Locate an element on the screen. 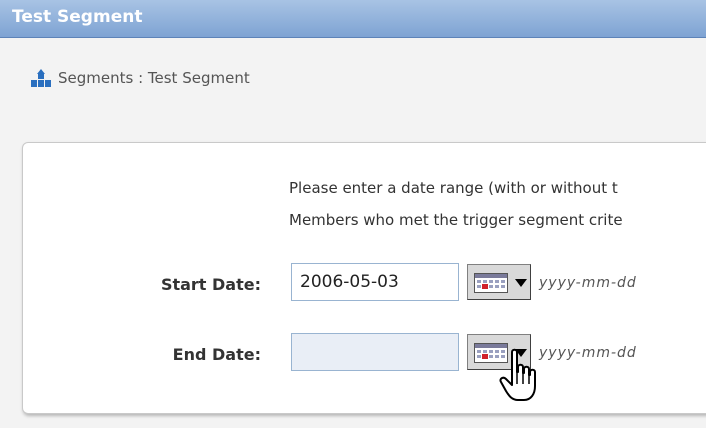 Image resolution: width=706 pixels, height=428 pixels. end-date-format-hint: yyyy-mm-dd is located at coordinates (588, 353).